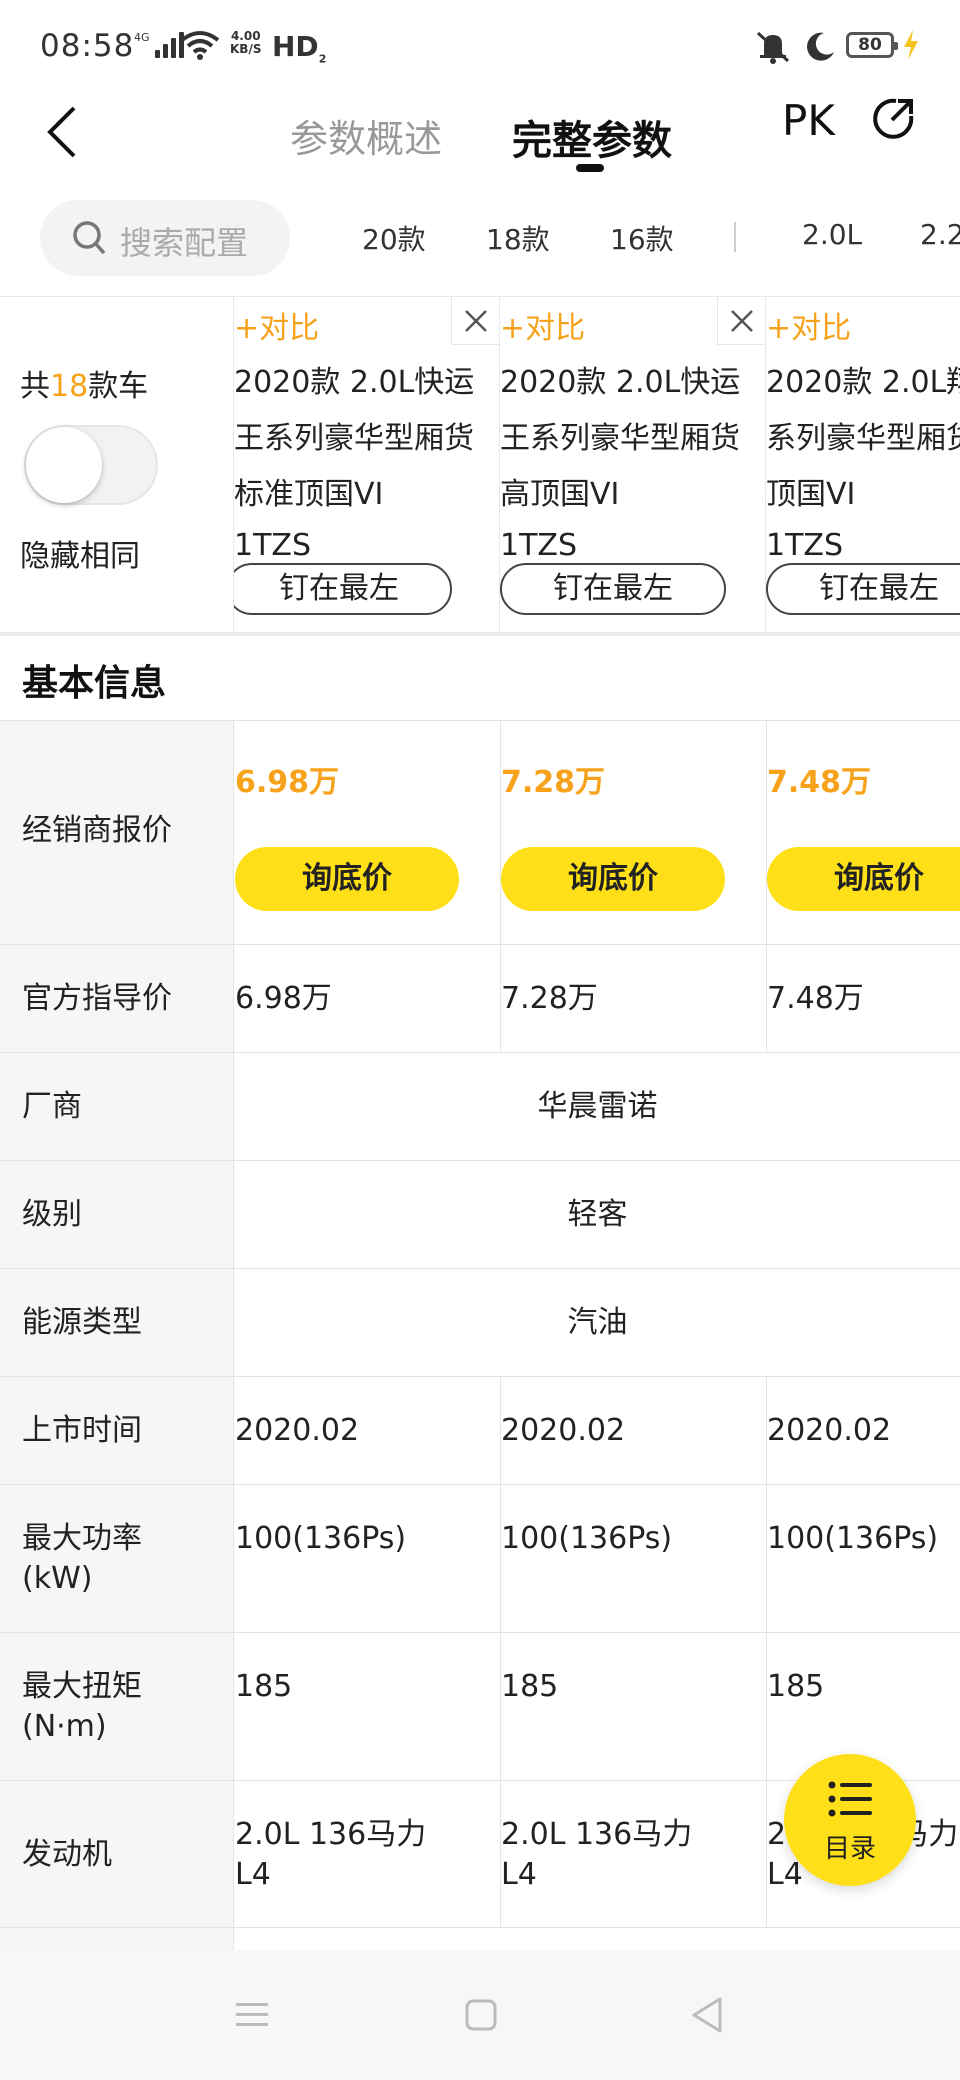  Describe the element at coordinates (283, 998) in the screenshot. I see `param-value: 6.98万` at that location.